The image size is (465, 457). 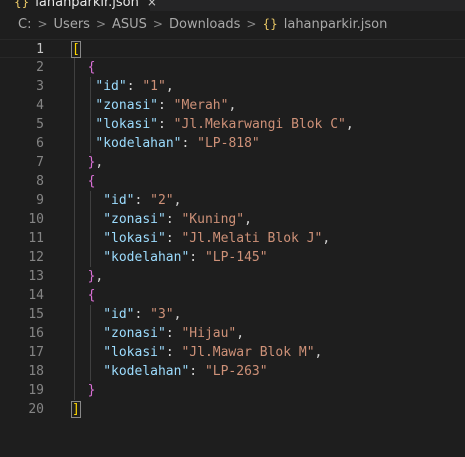 I want to click on tab-bar: {} lahanparkir.json ×, so click(x=232, y=5).